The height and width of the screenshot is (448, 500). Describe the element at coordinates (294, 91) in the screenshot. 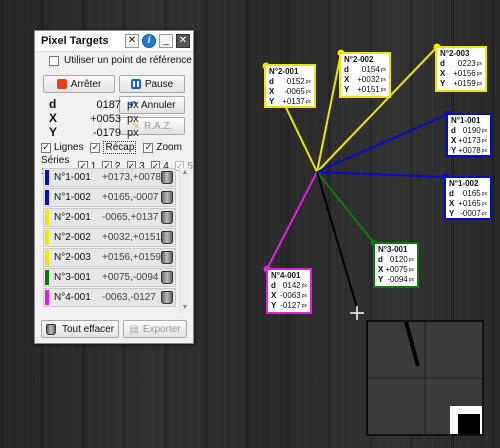

I see `label-x: -0065` at that location.